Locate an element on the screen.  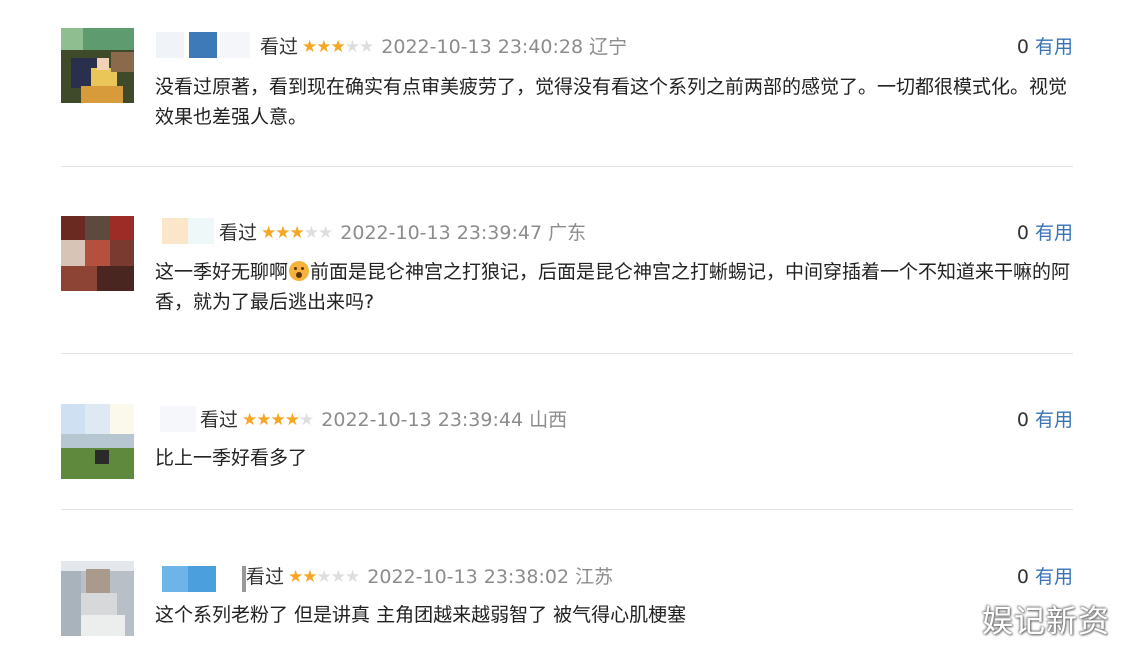
comment-time: 2022-10-13 23:39:47 广东 is located at coordinates (463, 233).